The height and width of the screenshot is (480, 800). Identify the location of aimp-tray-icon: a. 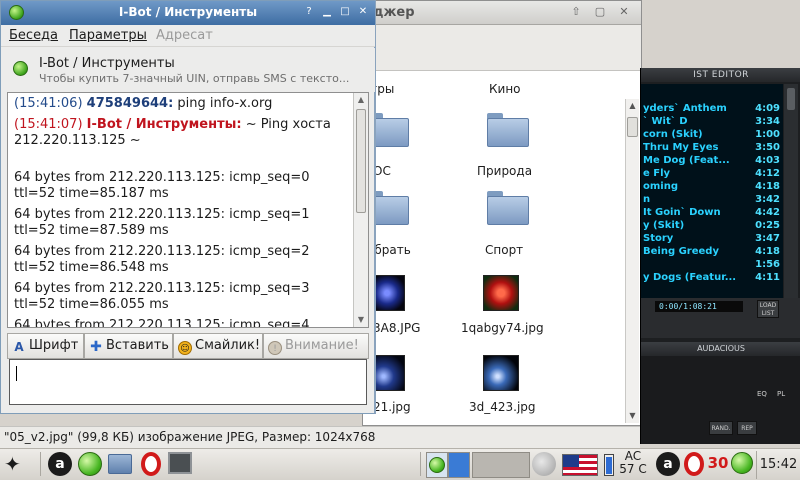
(668, 464).